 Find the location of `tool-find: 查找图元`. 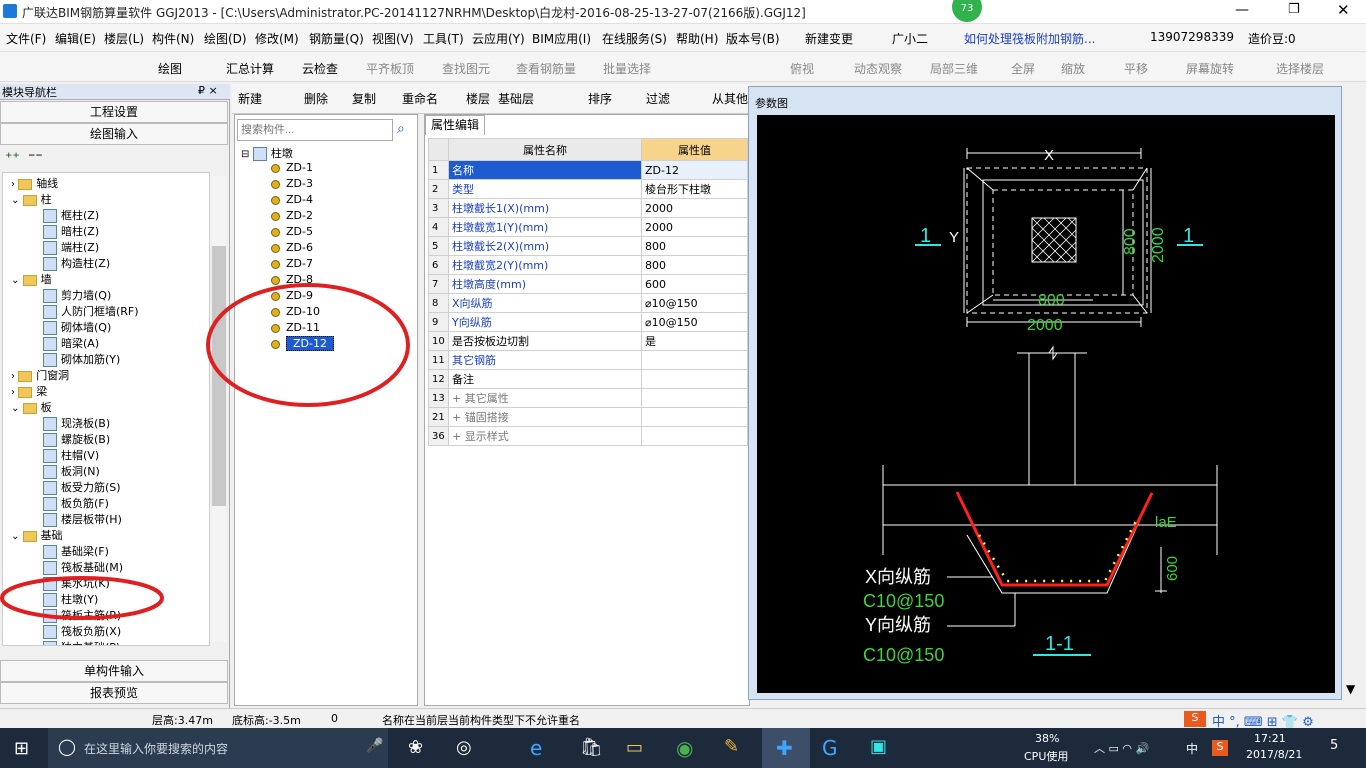

tool-find: 查找图元 is located at coordinates (466, 68).